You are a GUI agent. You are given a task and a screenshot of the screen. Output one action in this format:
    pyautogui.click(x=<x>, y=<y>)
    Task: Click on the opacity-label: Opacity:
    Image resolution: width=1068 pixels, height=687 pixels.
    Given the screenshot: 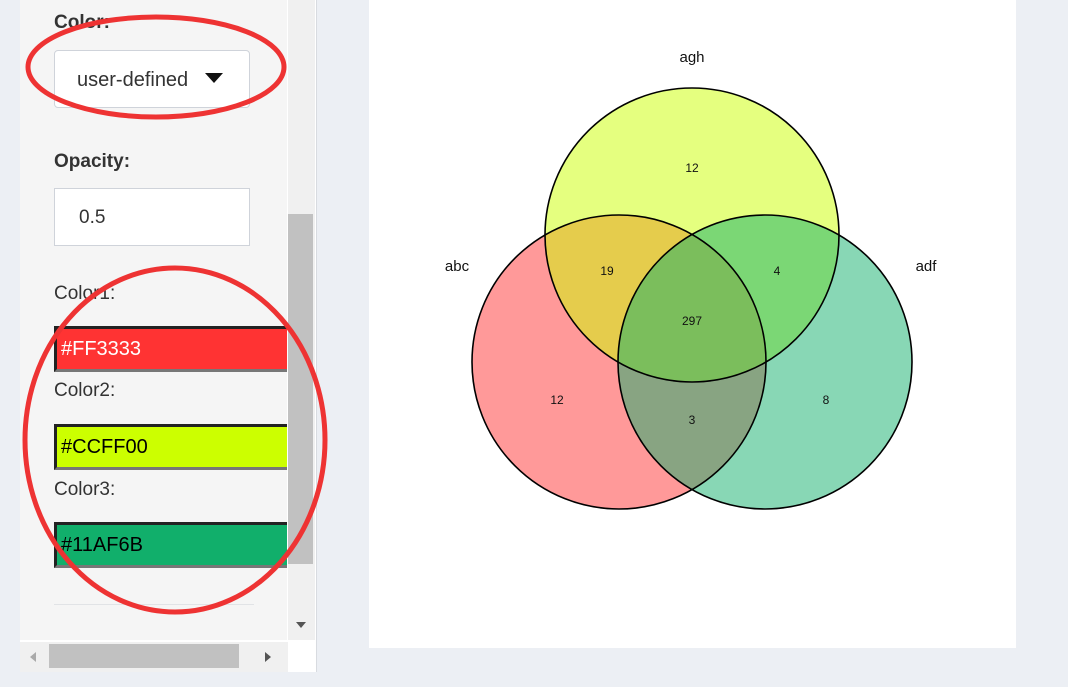 What is the action you would take?
    pyautogui.click(x=92, y=161)
    